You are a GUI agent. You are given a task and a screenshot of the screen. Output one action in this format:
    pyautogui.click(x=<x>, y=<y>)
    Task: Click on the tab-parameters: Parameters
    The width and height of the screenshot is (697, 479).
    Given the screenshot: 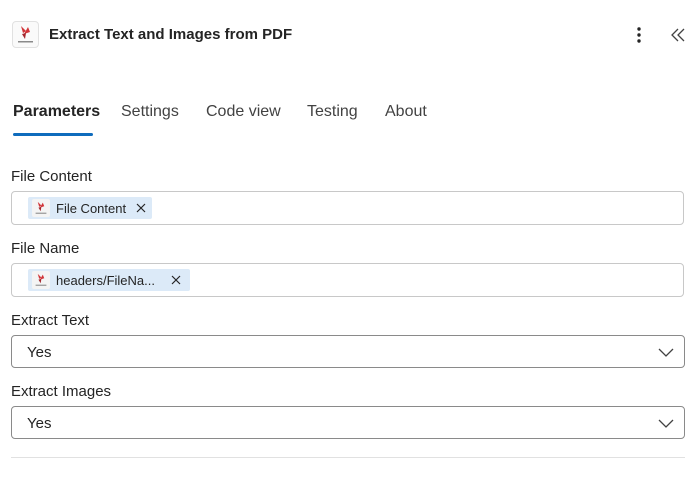 What is the action you would take?
    pyautogui.click(x=56, y=118)
    